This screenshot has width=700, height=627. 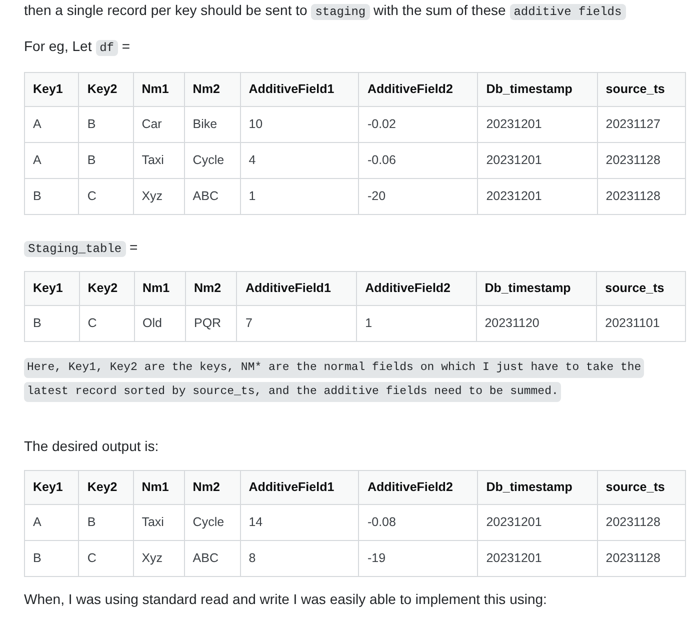 I want to click on table-cell: -0.02, so click(x=418, y=124).